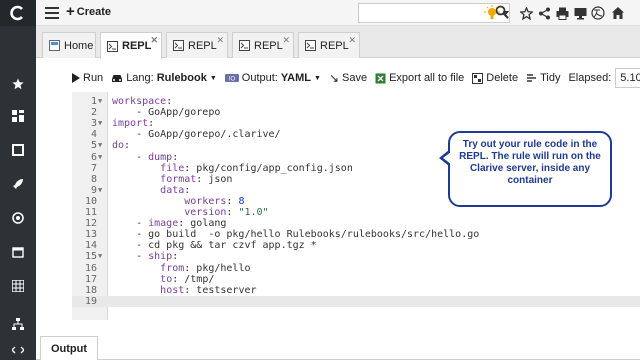 This screenshot has width=640, height=360. Describe the element at coordinates (214, 246) in the screenshot. I see `code-text: - cd pkg && tar czvf app.tgz *` at that location.